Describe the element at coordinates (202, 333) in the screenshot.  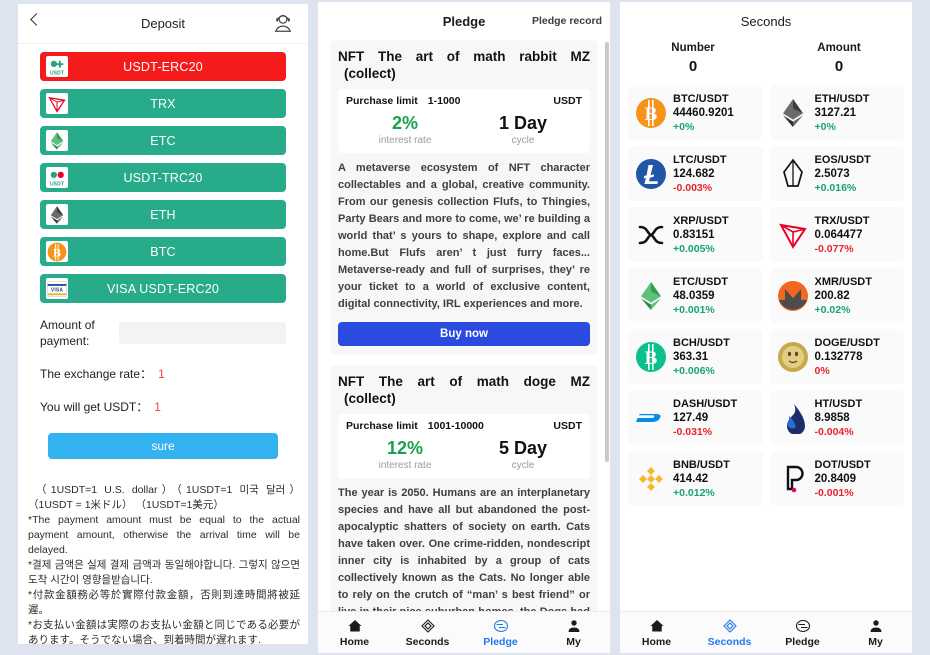
I see `amount-input` at that location.